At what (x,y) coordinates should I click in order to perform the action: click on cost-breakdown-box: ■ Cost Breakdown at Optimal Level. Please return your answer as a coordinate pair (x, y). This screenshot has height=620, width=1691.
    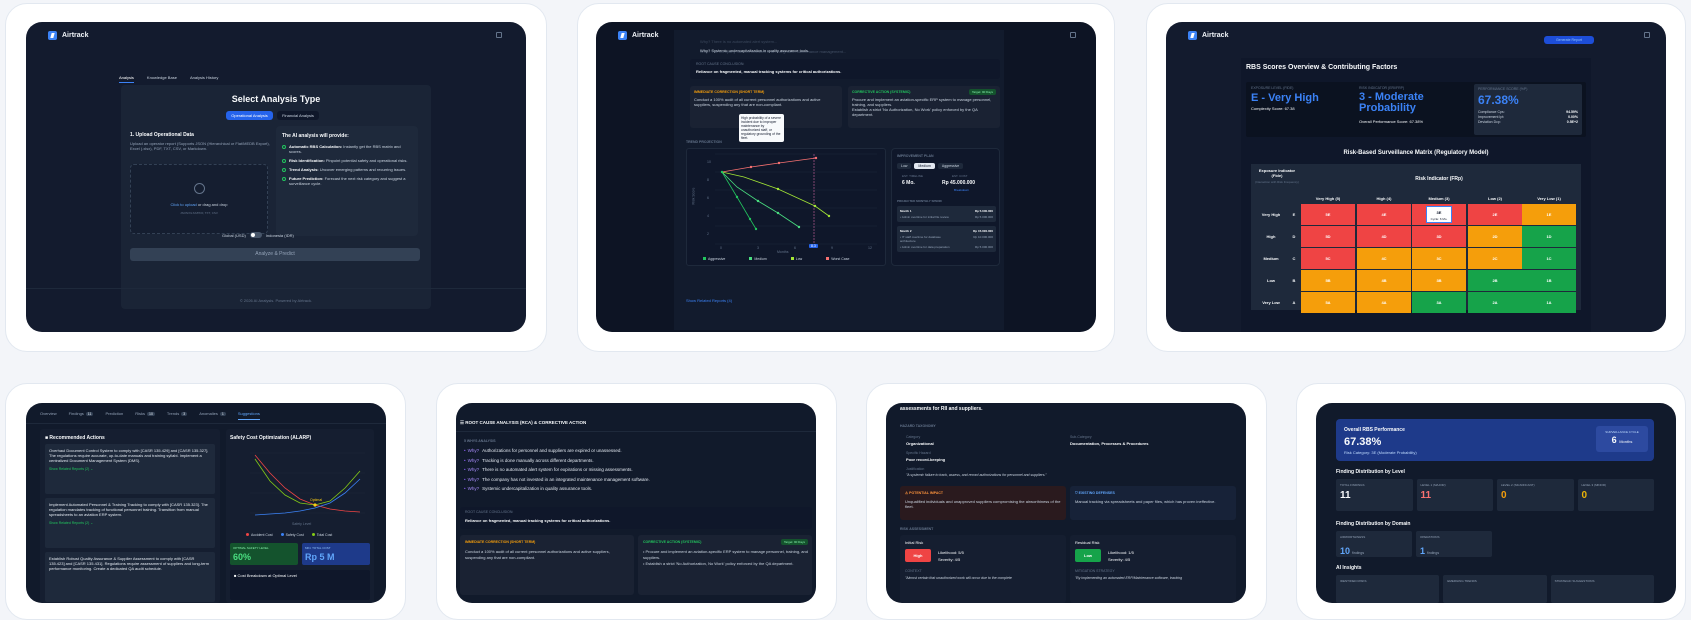
    Looking at the image, I should click on (300, 585).